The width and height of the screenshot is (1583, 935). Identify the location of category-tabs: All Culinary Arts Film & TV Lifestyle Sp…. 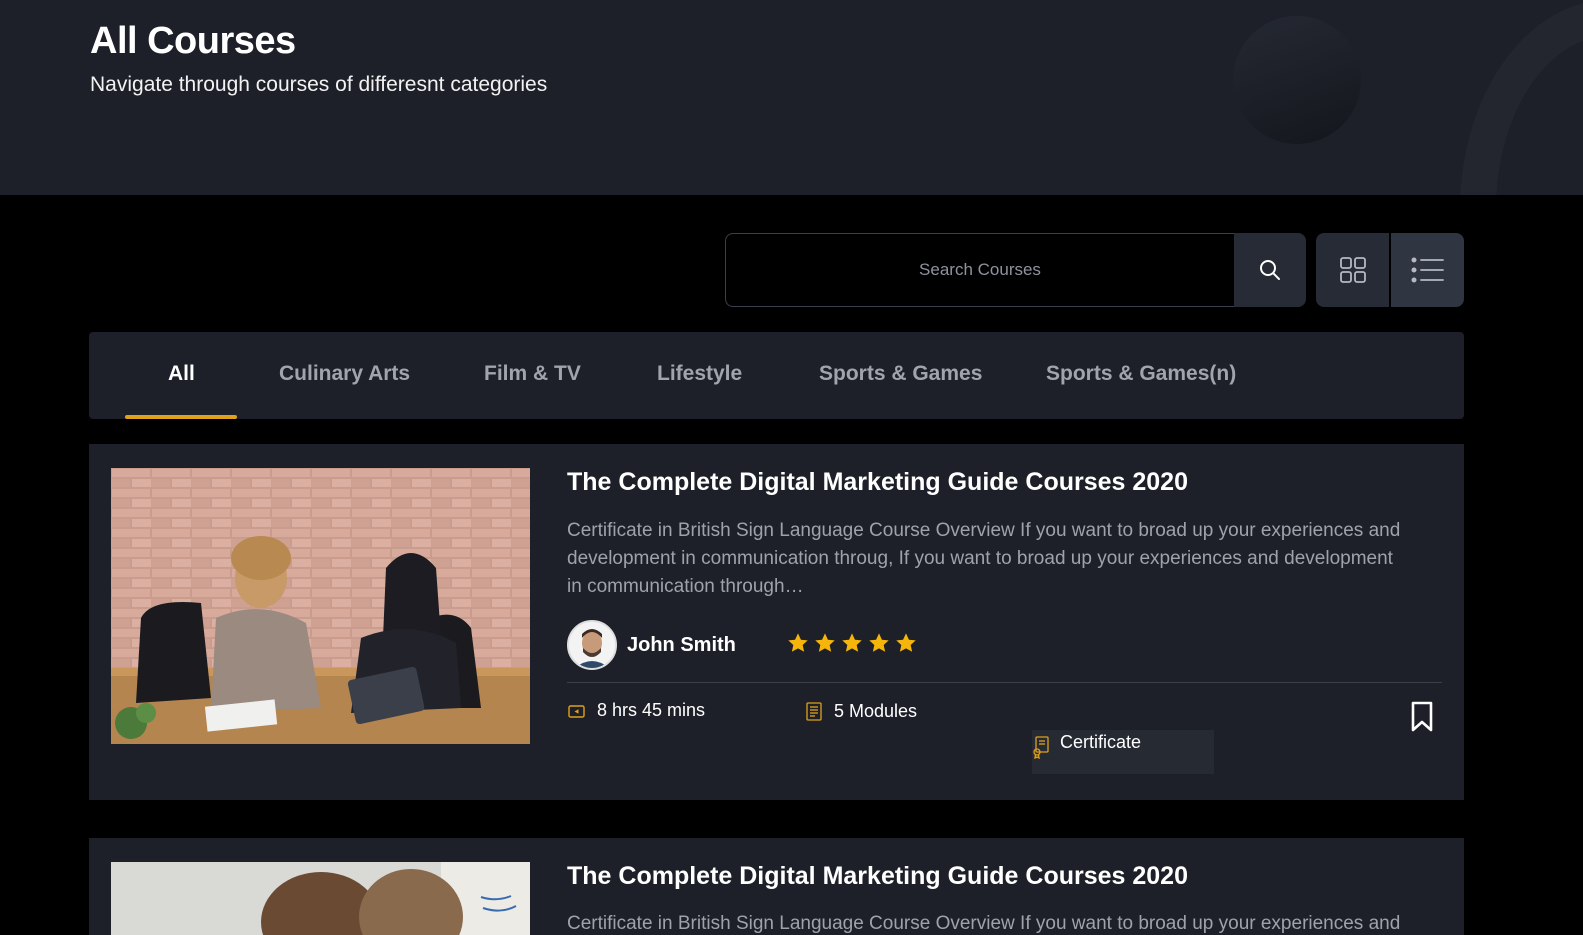
(776, 375).